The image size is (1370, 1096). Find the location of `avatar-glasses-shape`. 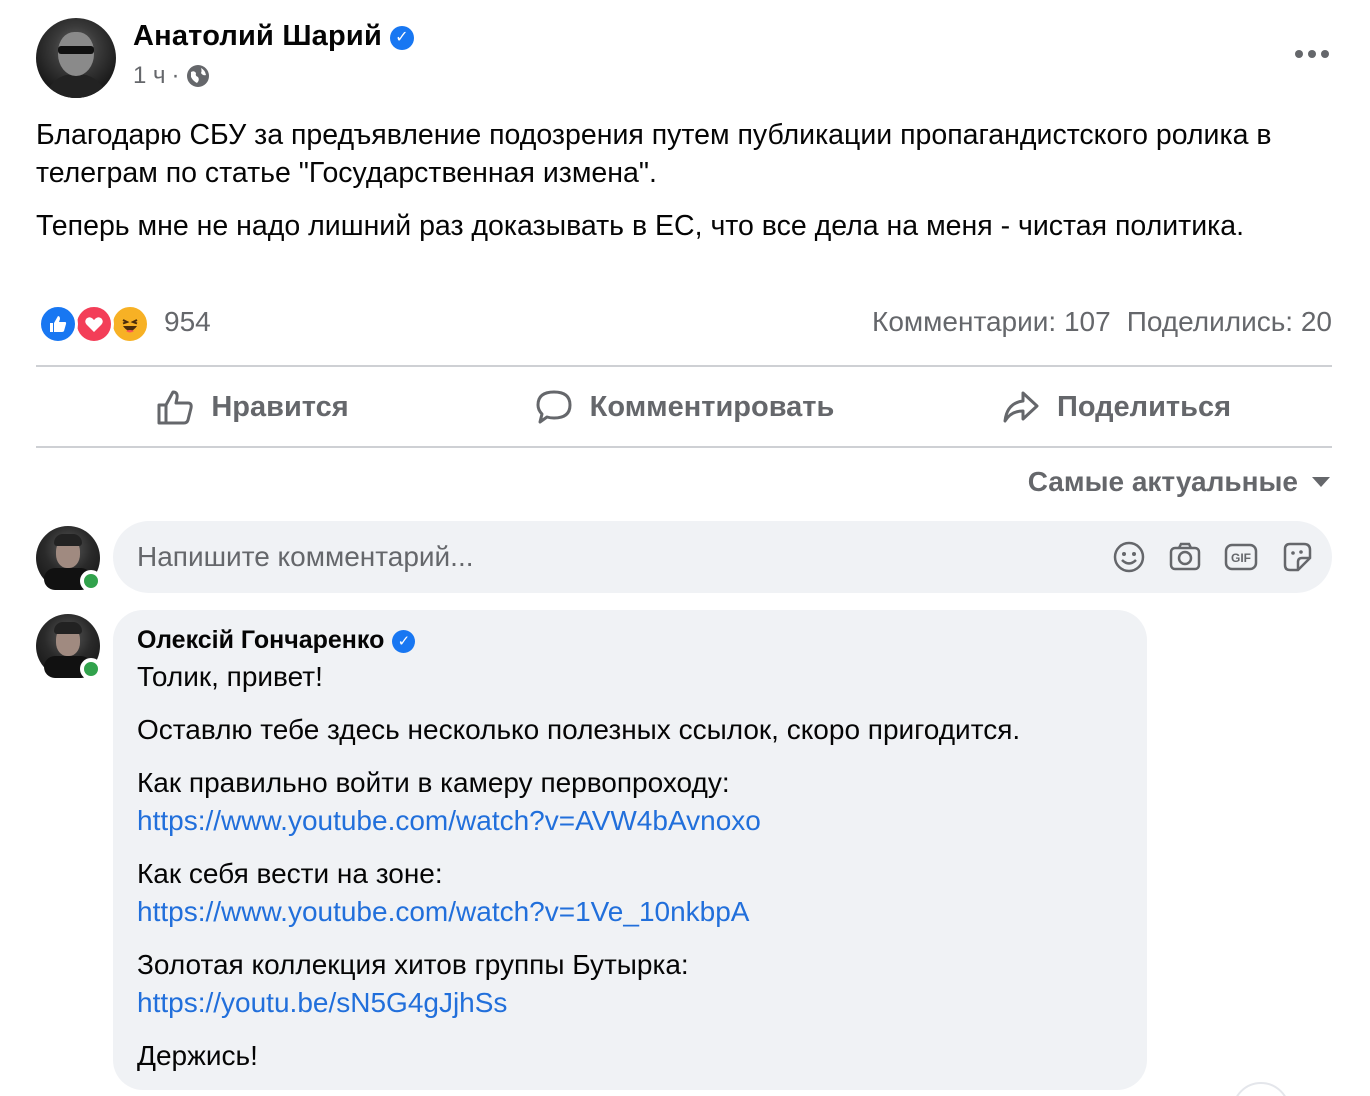

avatar-glasses-shape is located at coordinates (76, 50).